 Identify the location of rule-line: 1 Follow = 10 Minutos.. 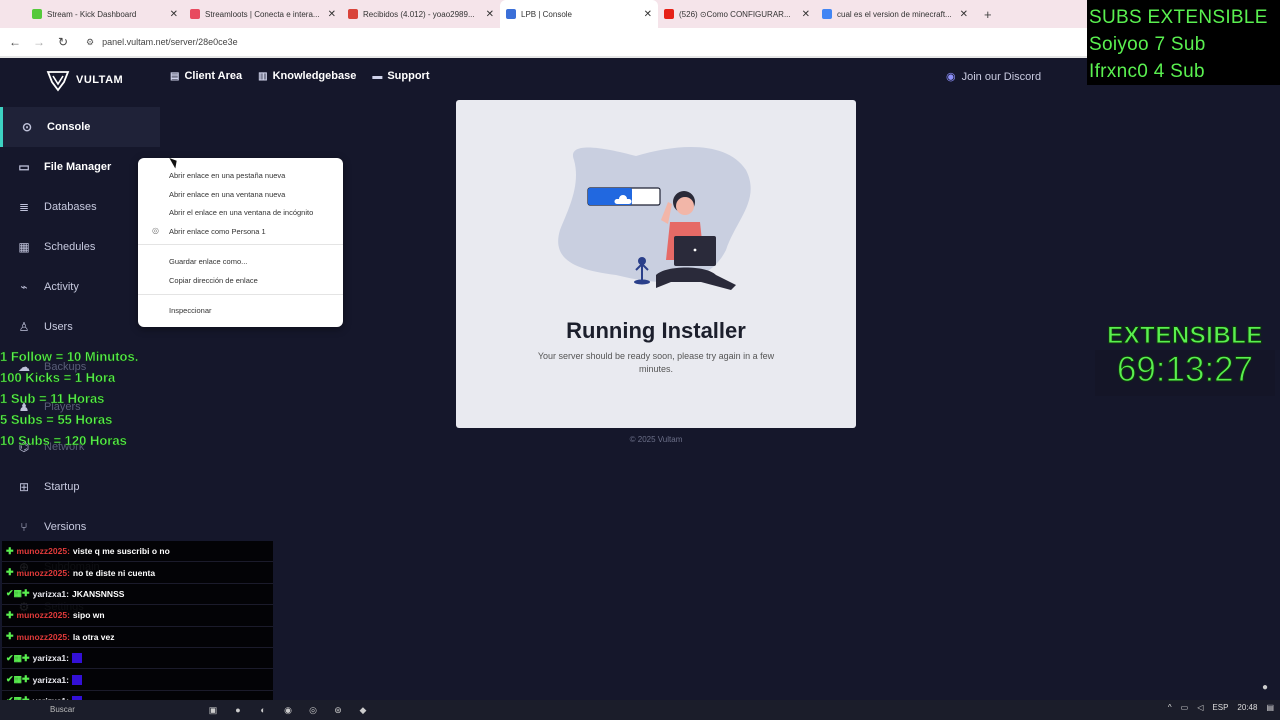
(69, 356).